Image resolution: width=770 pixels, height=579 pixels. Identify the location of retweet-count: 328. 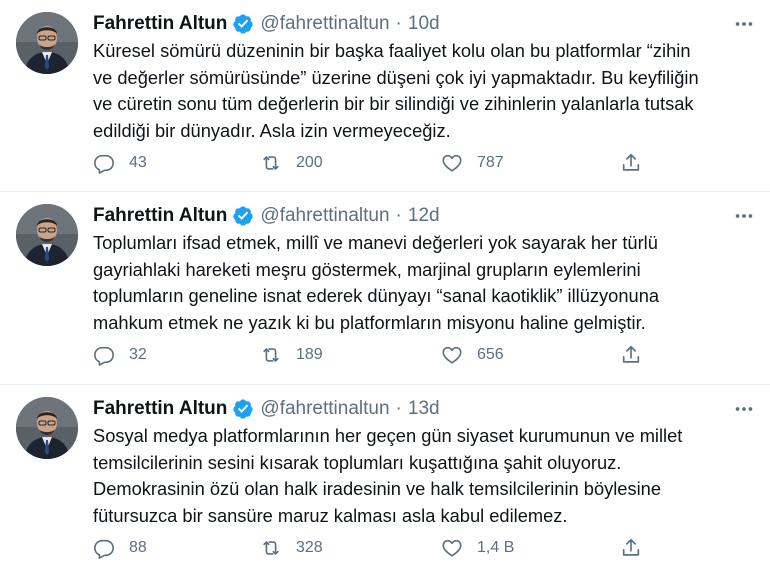
(309, 547).